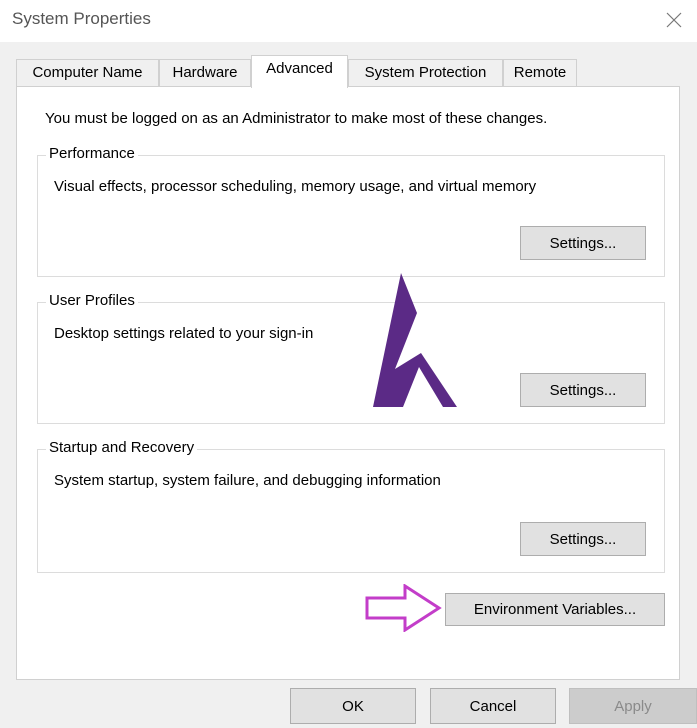 The image size is (697, 728). I want to click on user-profiles-legend: User Profiles, so click(92, 300).